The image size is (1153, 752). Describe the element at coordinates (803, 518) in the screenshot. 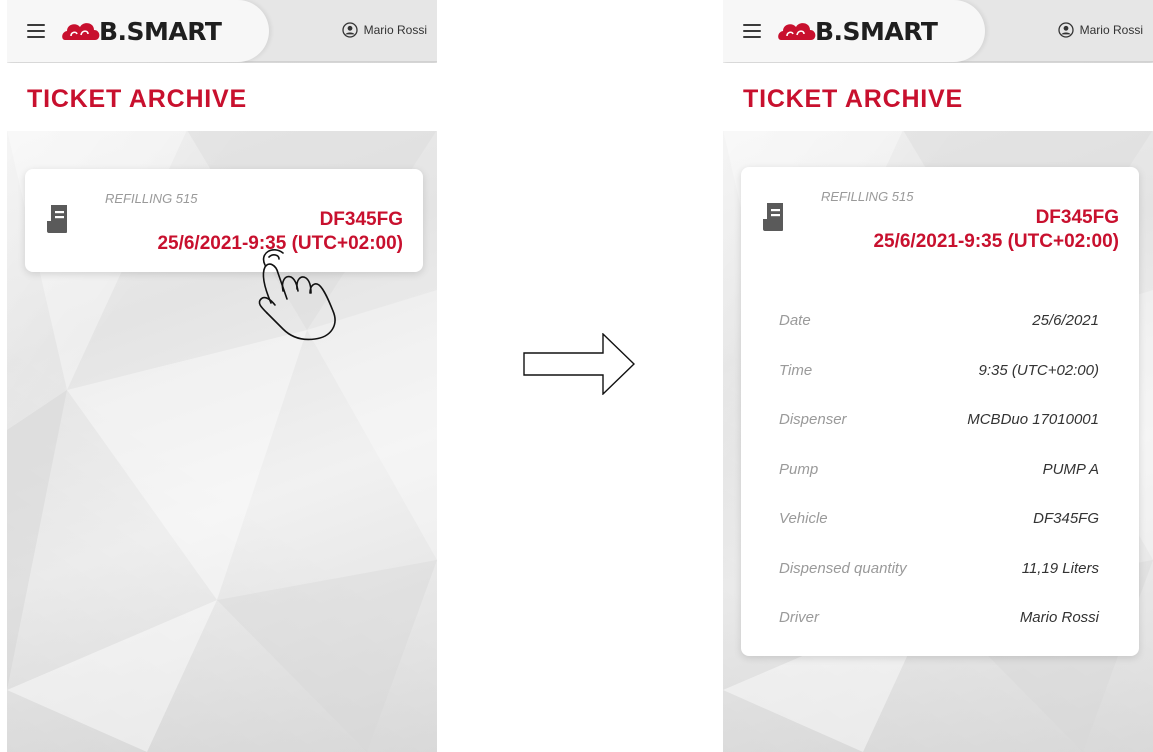

I see `detail-label: Vehicle` at that location.